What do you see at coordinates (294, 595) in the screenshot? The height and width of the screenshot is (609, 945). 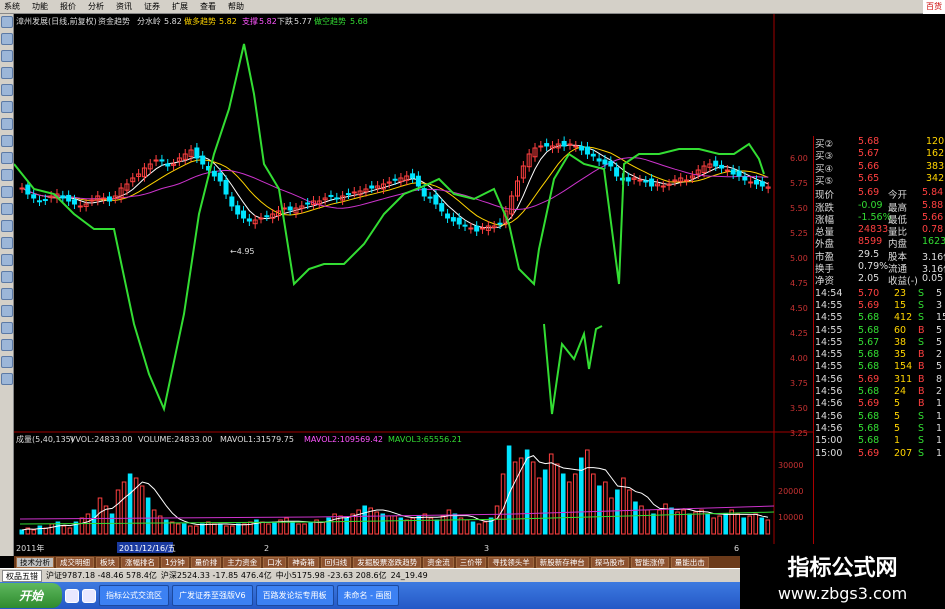 I see `task-board: 百路发论坛专用板` at bounding box center [294, 595].